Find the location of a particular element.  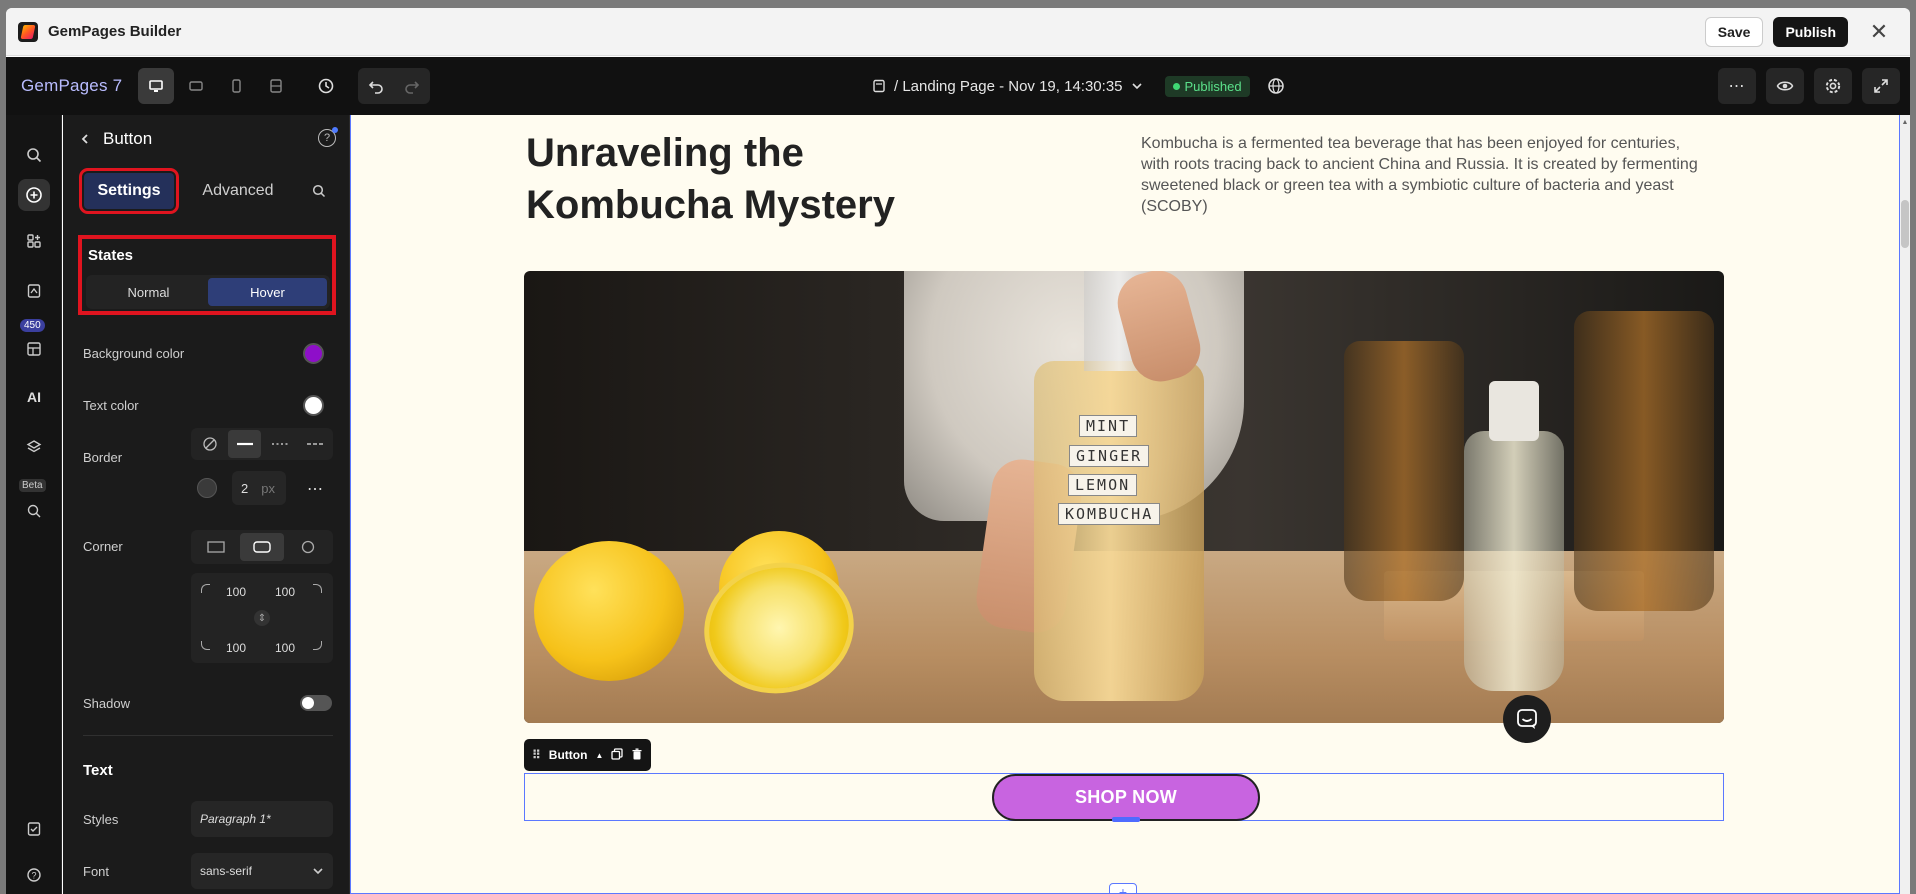

background-color-swatch is located at coordinates (313, 353).